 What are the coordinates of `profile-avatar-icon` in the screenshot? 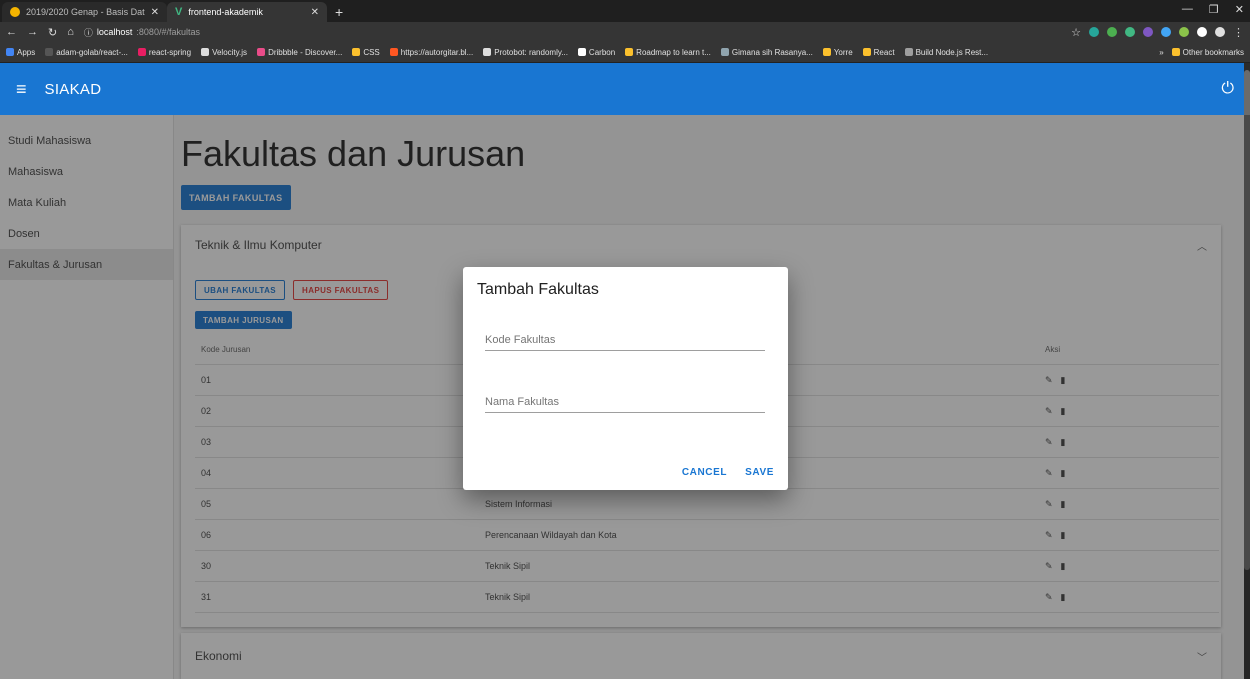 It's located at (1220, 32).